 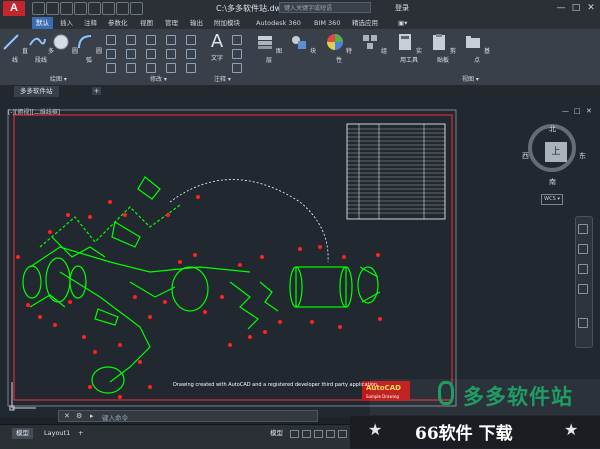 I want to click on add-layout-button: +, so click(x=80, y=433).